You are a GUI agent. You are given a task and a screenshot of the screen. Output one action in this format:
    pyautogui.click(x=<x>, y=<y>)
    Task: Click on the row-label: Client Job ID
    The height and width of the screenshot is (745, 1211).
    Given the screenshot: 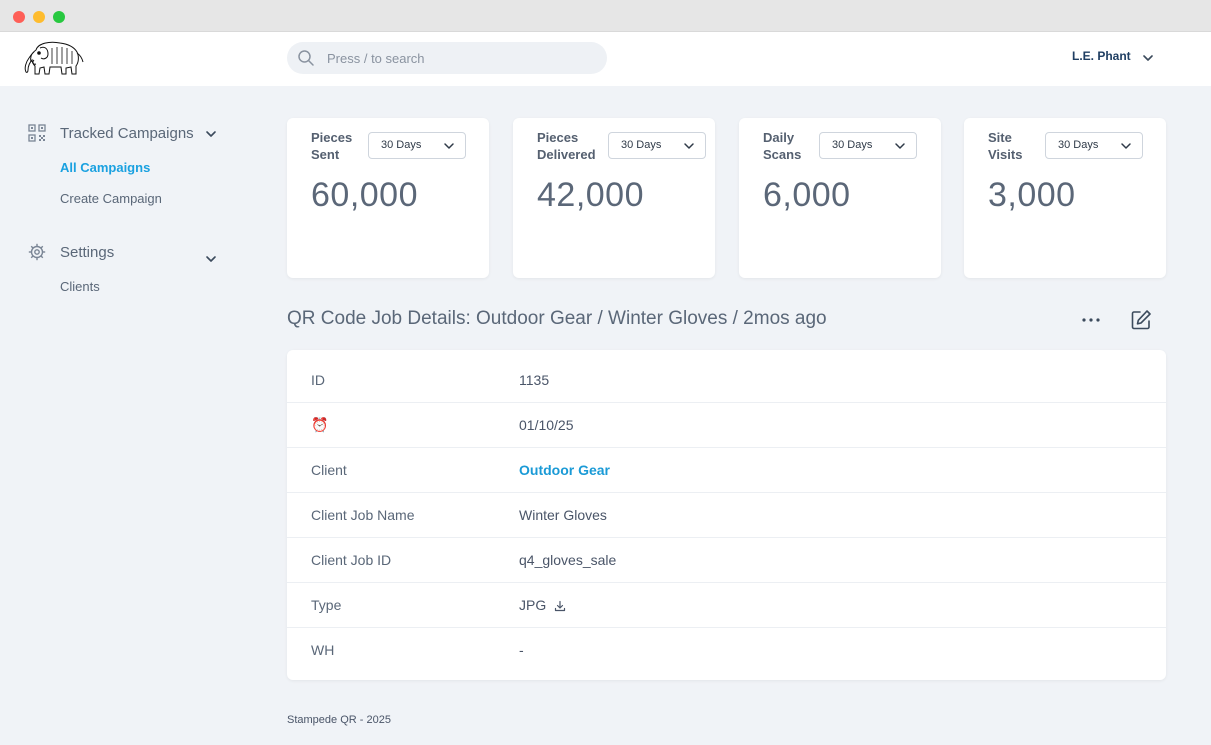 What is the action you would take?
    pyautogui.click(x=351, y=560)
    